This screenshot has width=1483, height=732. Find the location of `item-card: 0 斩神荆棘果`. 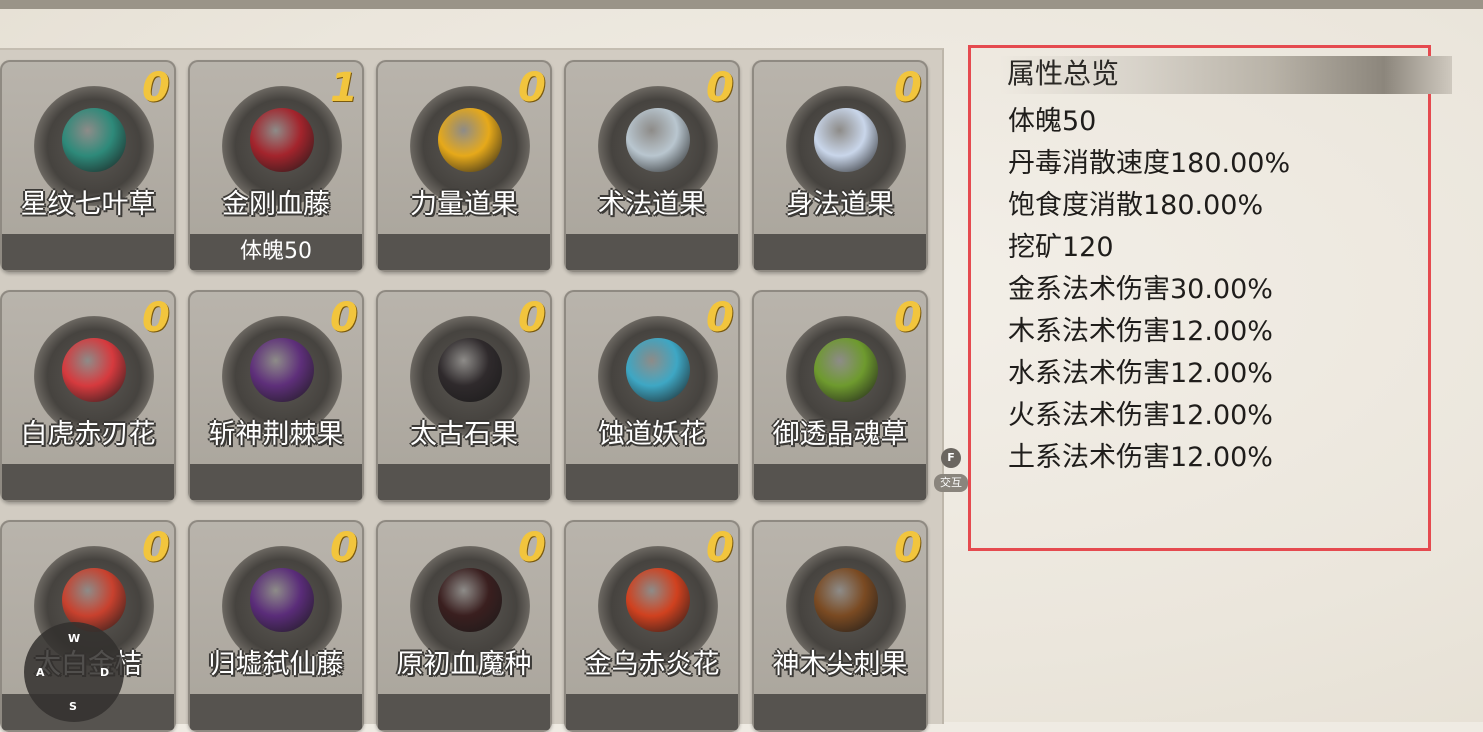

item-card: 0 斩神荆棘果 is located at coordinates (276, 396).